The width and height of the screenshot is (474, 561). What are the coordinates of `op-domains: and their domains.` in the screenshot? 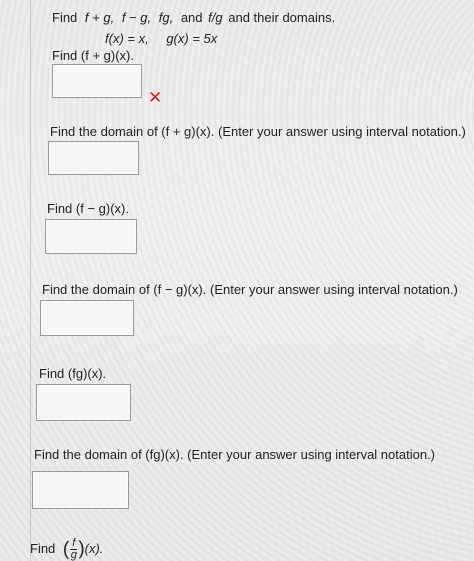 It's located at (282, 17).